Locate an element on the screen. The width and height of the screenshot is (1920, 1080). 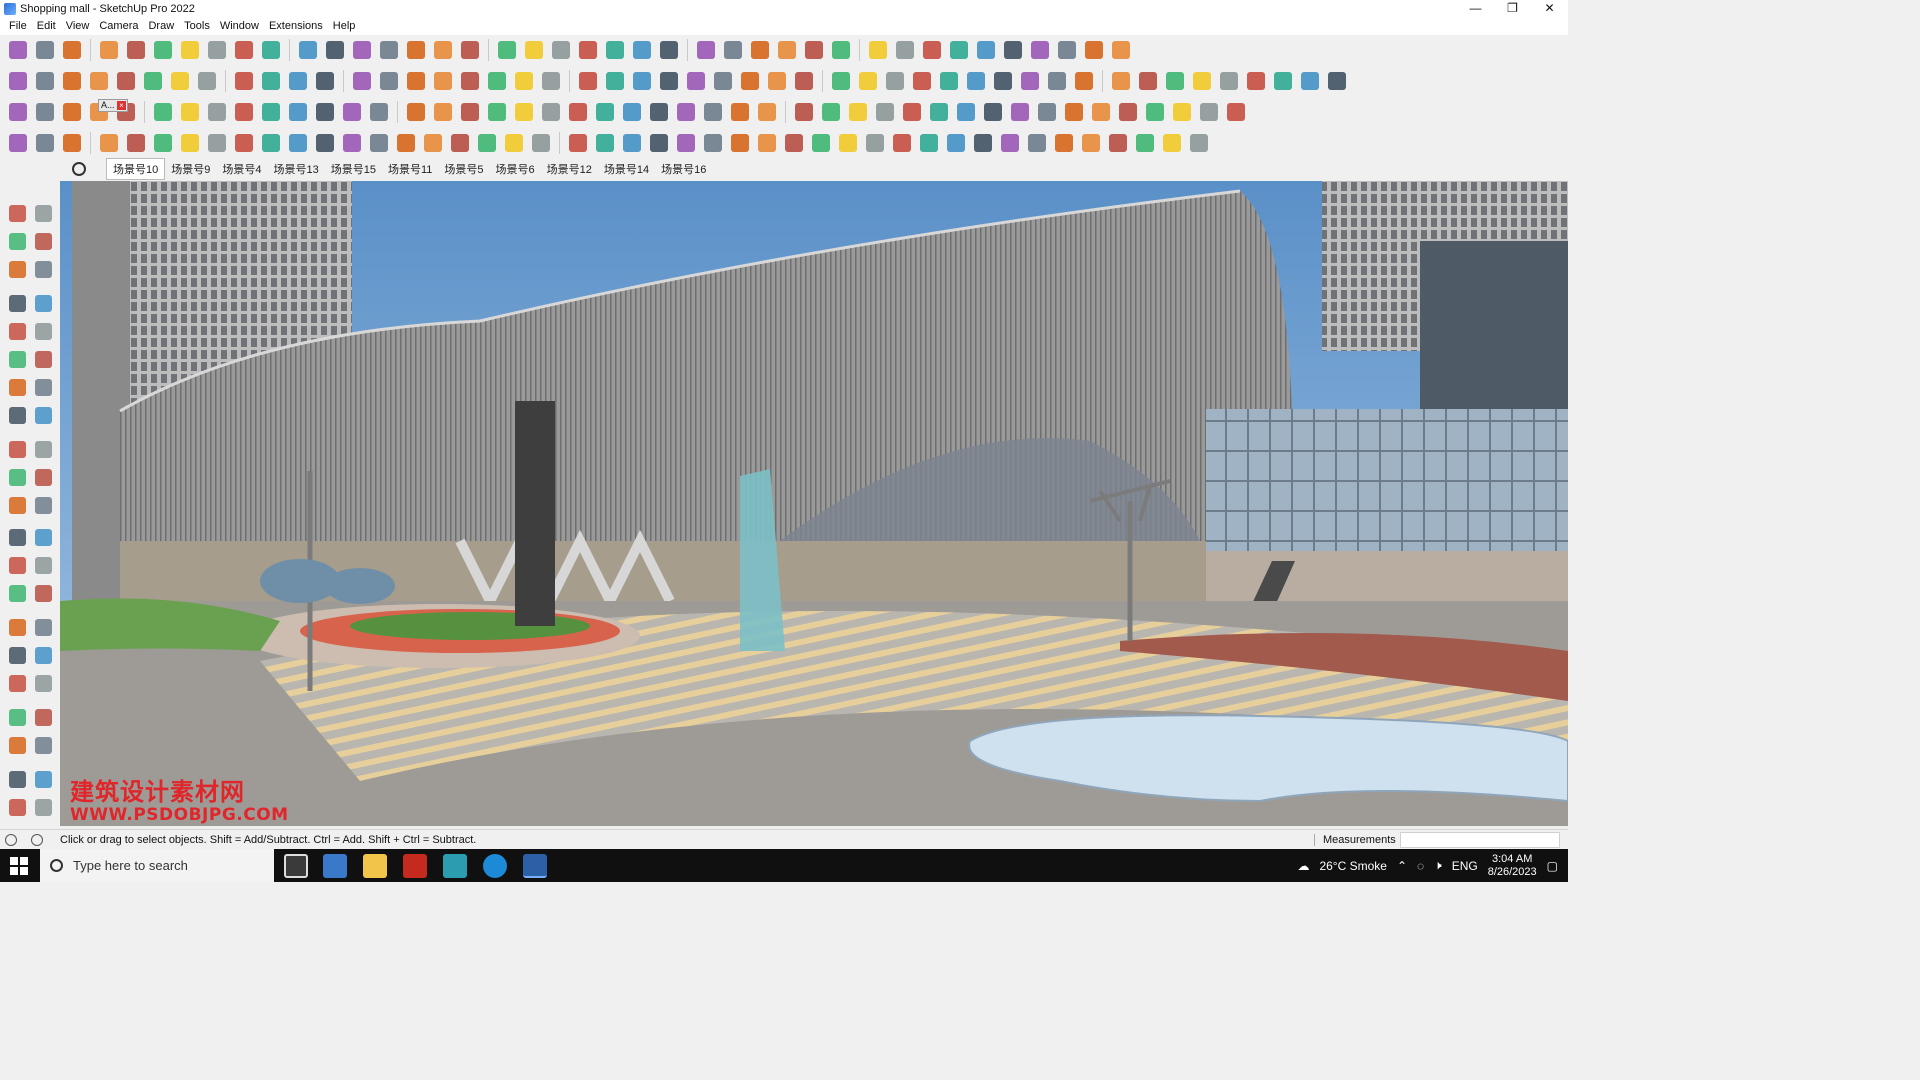
task-view-icon is located at coordinates (296, 866).